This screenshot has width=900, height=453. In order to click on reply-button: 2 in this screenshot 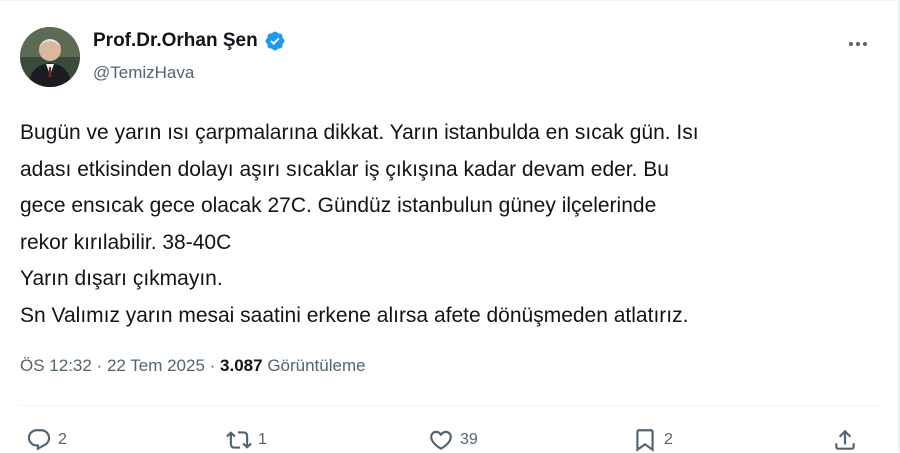, I will do `click(46, 440)`.